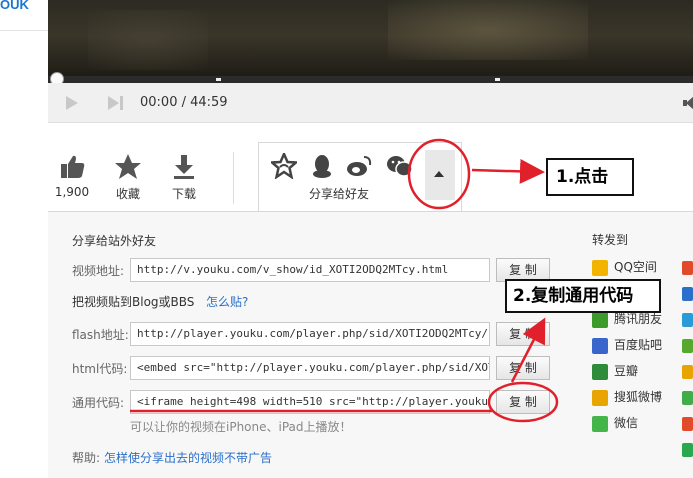 The image size is (693, 478). I want to click on highlight-circle-copy, so click(523, 402).